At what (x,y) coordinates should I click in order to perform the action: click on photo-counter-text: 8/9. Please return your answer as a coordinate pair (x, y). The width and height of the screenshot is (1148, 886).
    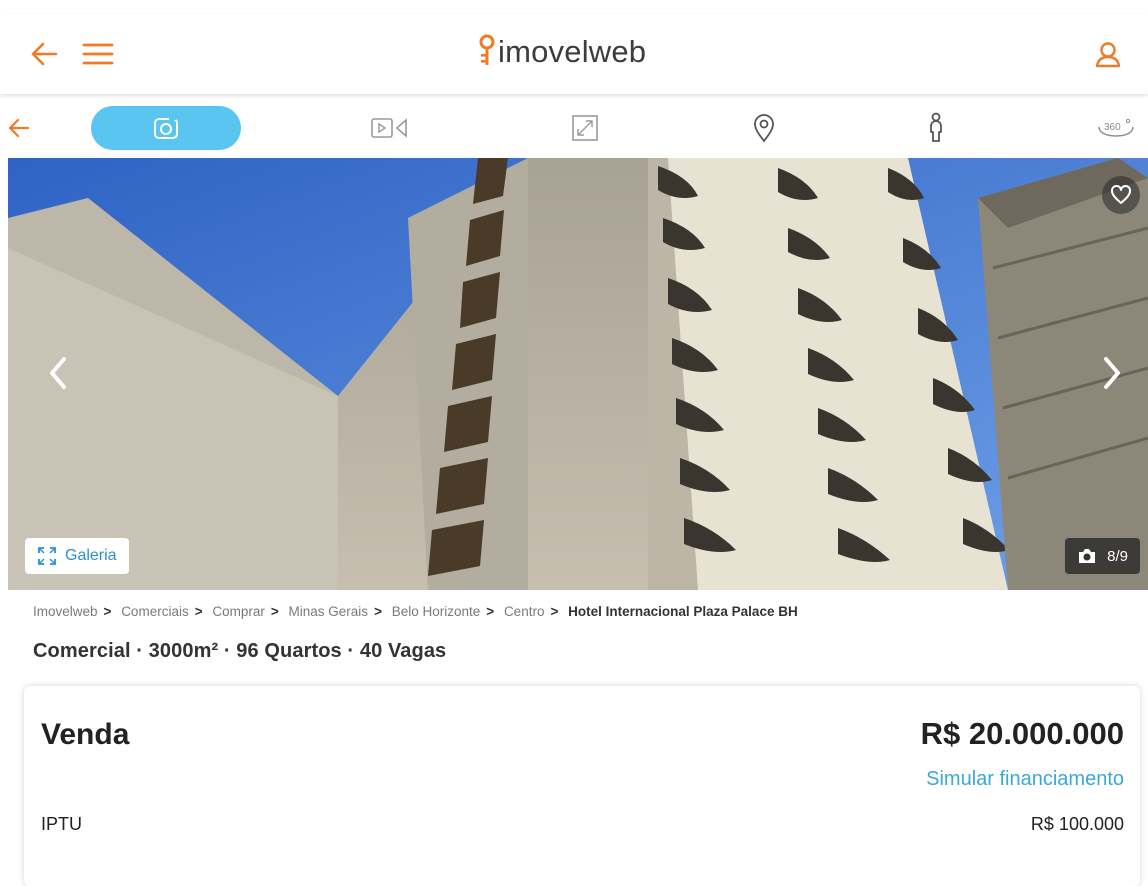
    Looking at the image, I should click on (1117, 556).